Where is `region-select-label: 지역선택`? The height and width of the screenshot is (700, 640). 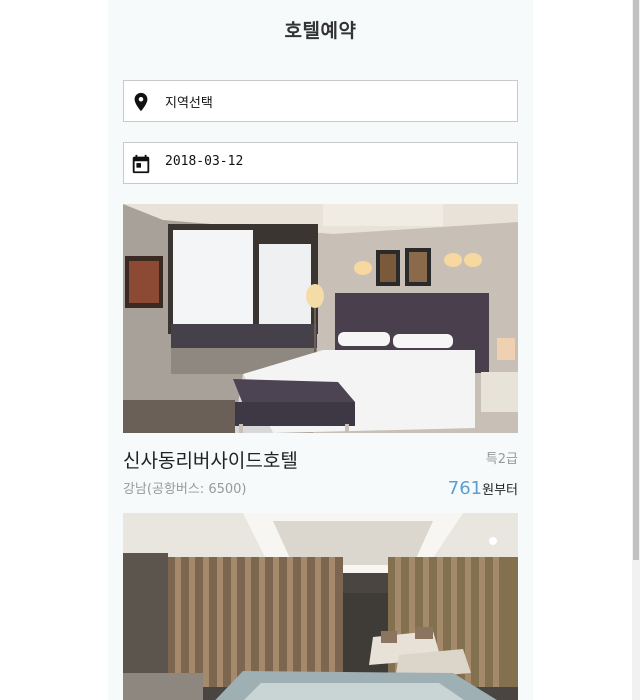 region-select-label: 지역선택 is located at coordinates (189, 103).